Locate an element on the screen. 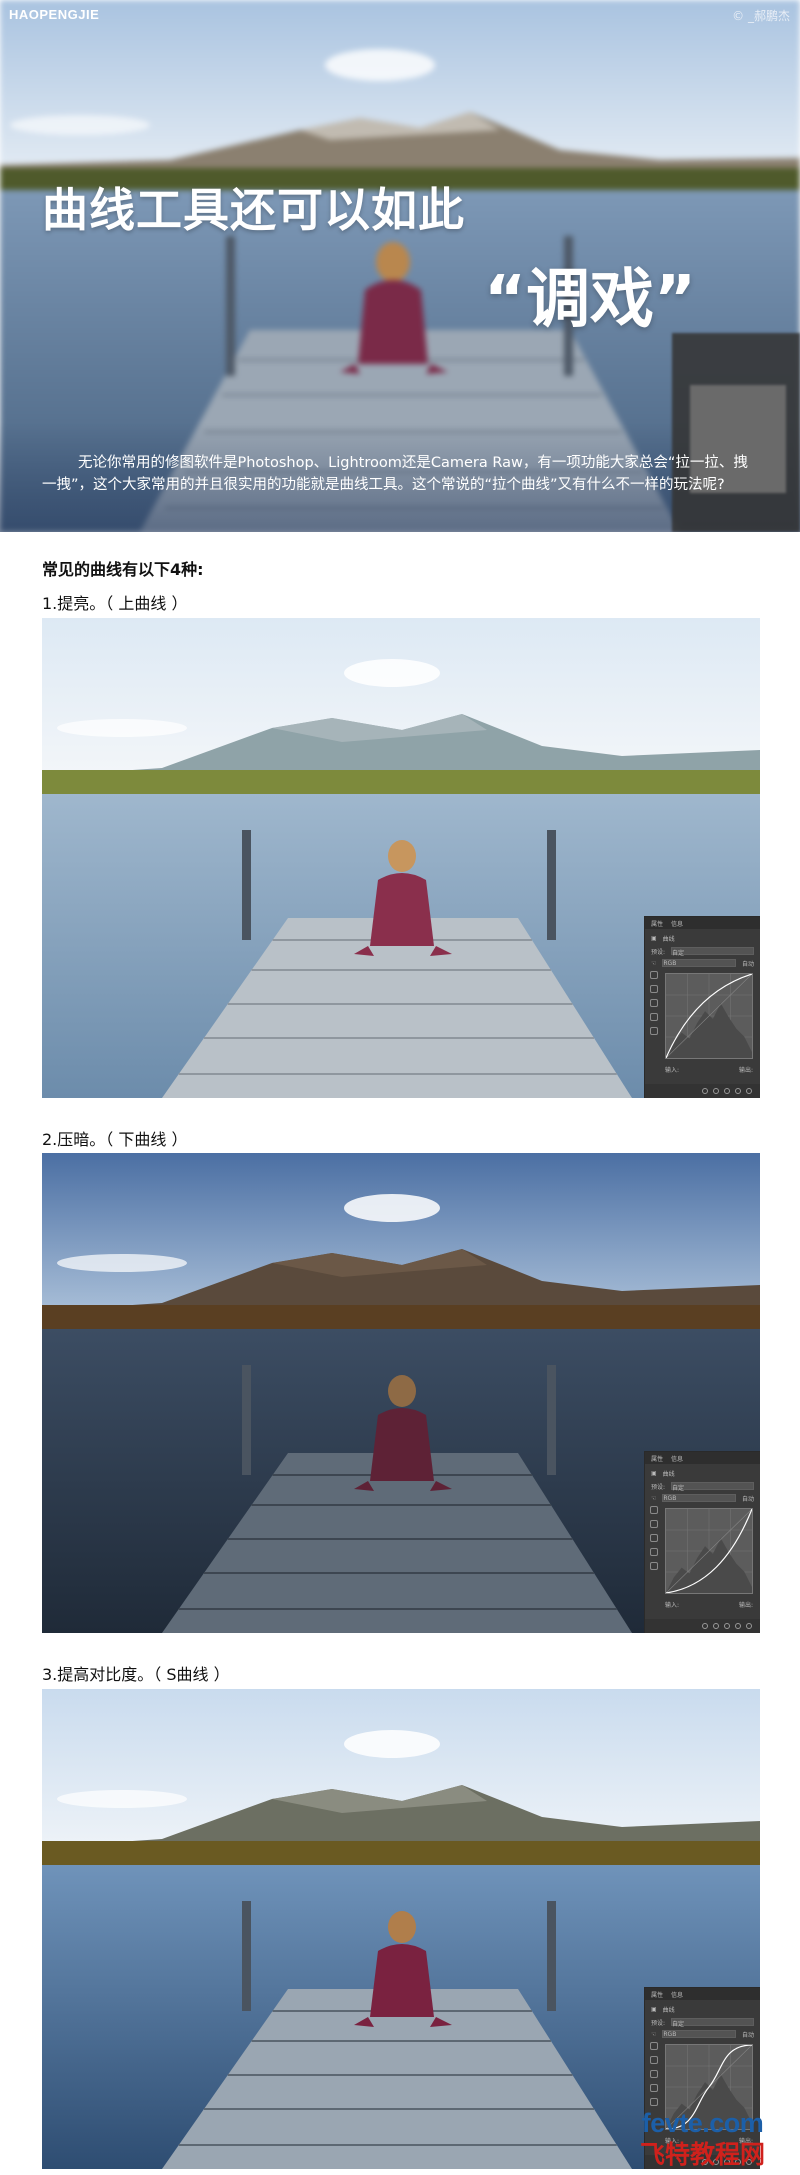  author-credit: © _郝鹏杰 is located at coordinates (761, 16).